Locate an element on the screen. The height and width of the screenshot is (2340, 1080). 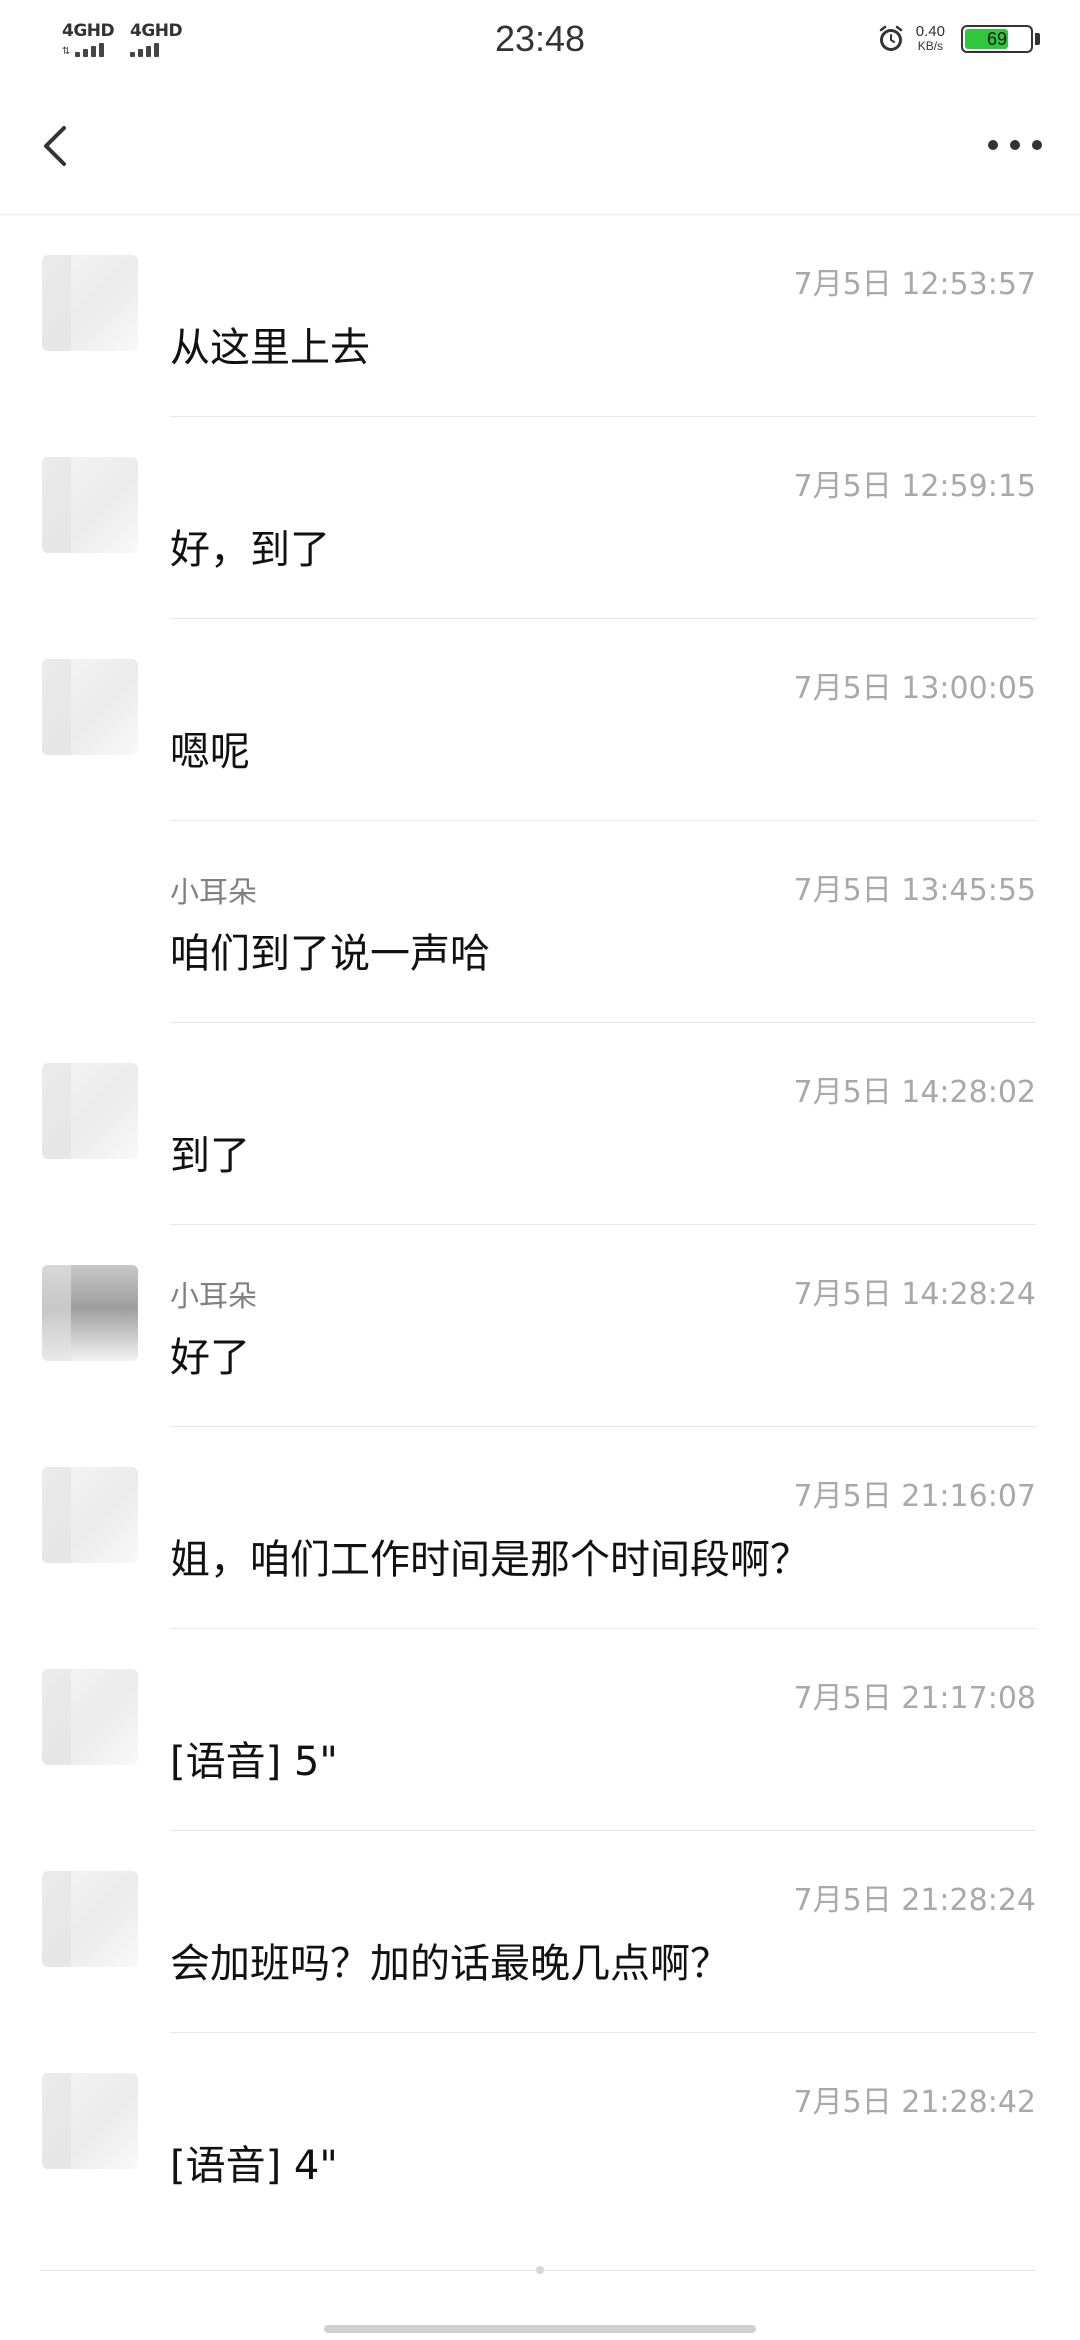
message-item: 7月5日 14:28:02 到了 is located at coordinates (540, 1124).